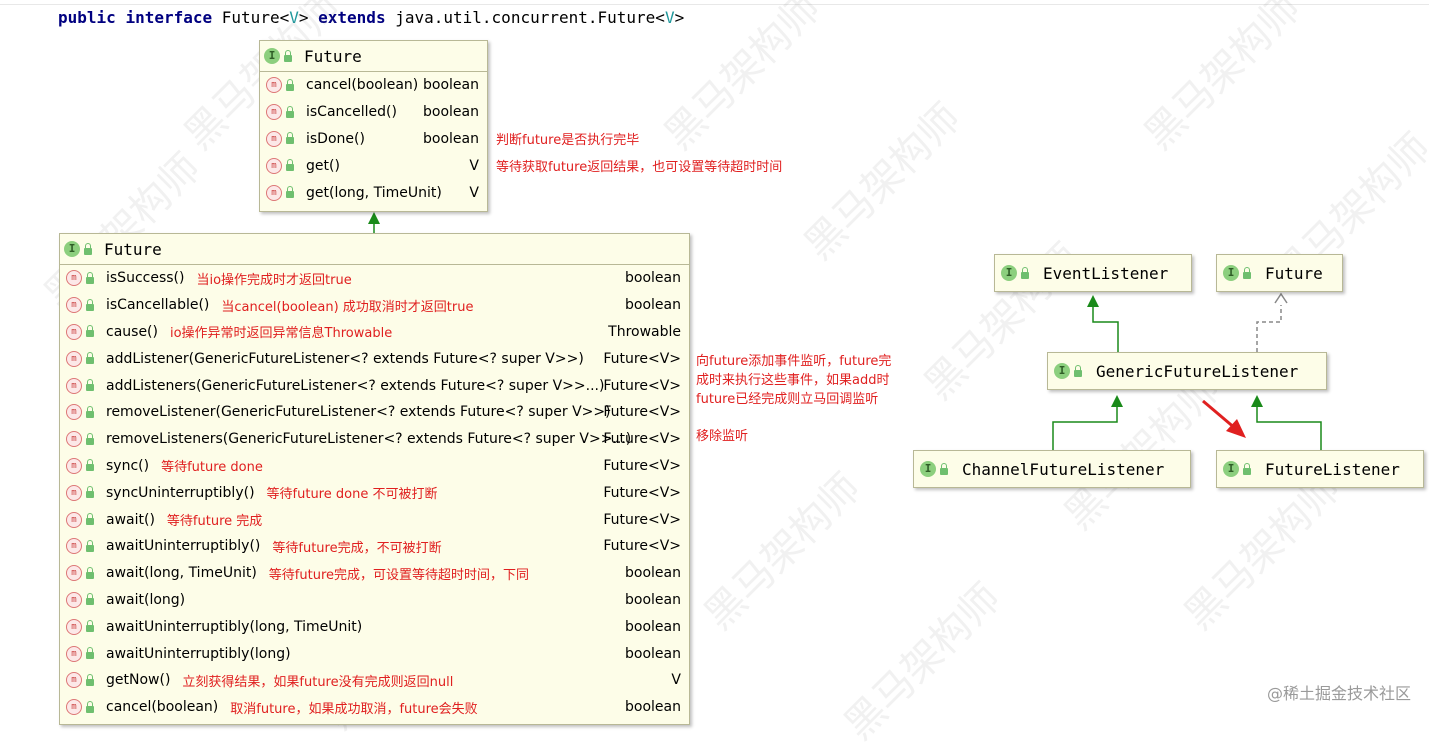 The height and width of the screenshot is (750, 1429). I want to click on event-listener-box: I EventListener, so click(1093, 273).